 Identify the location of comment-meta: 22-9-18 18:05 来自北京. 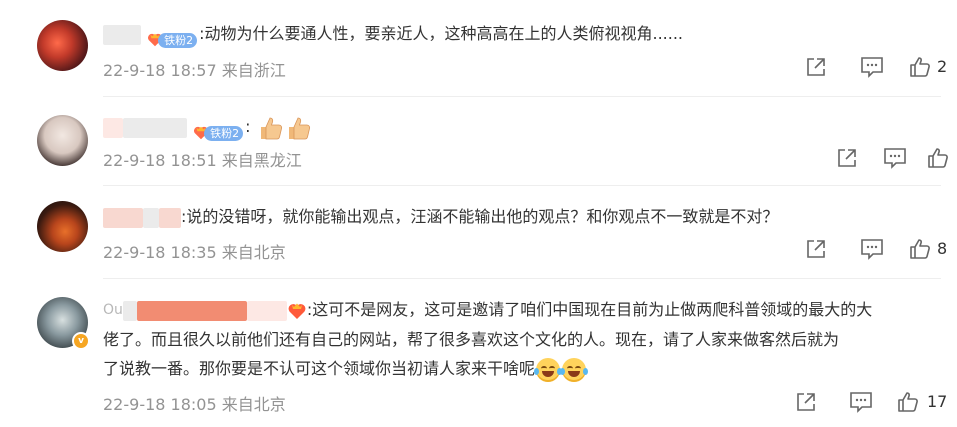
(194, 403).